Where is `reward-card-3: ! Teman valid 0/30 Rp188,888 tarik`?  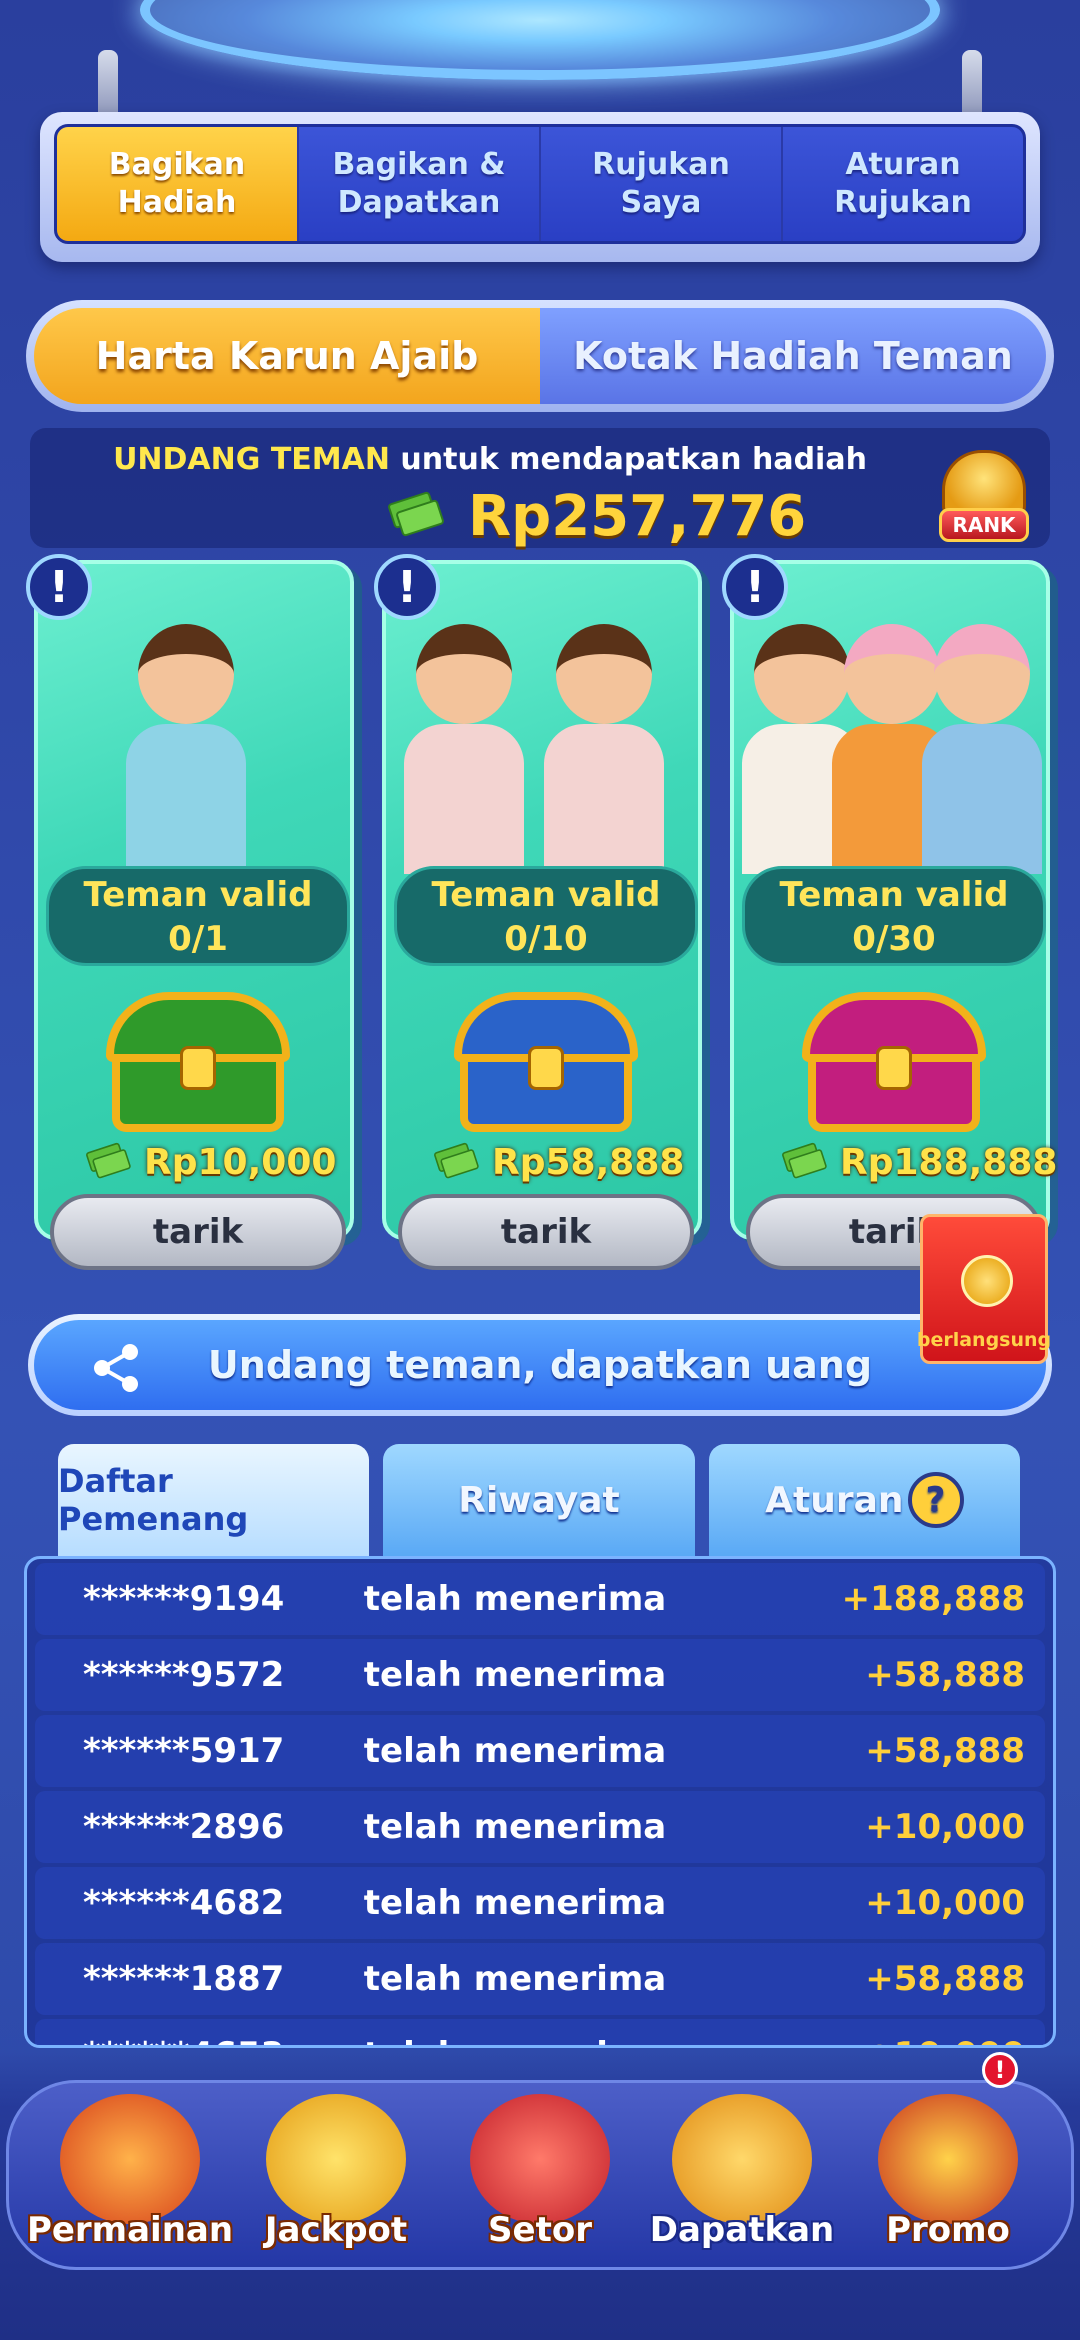
reward-card-3: ! Teman valid 0/30 Rp188,888 tarik is located at coordinates (889, 912).